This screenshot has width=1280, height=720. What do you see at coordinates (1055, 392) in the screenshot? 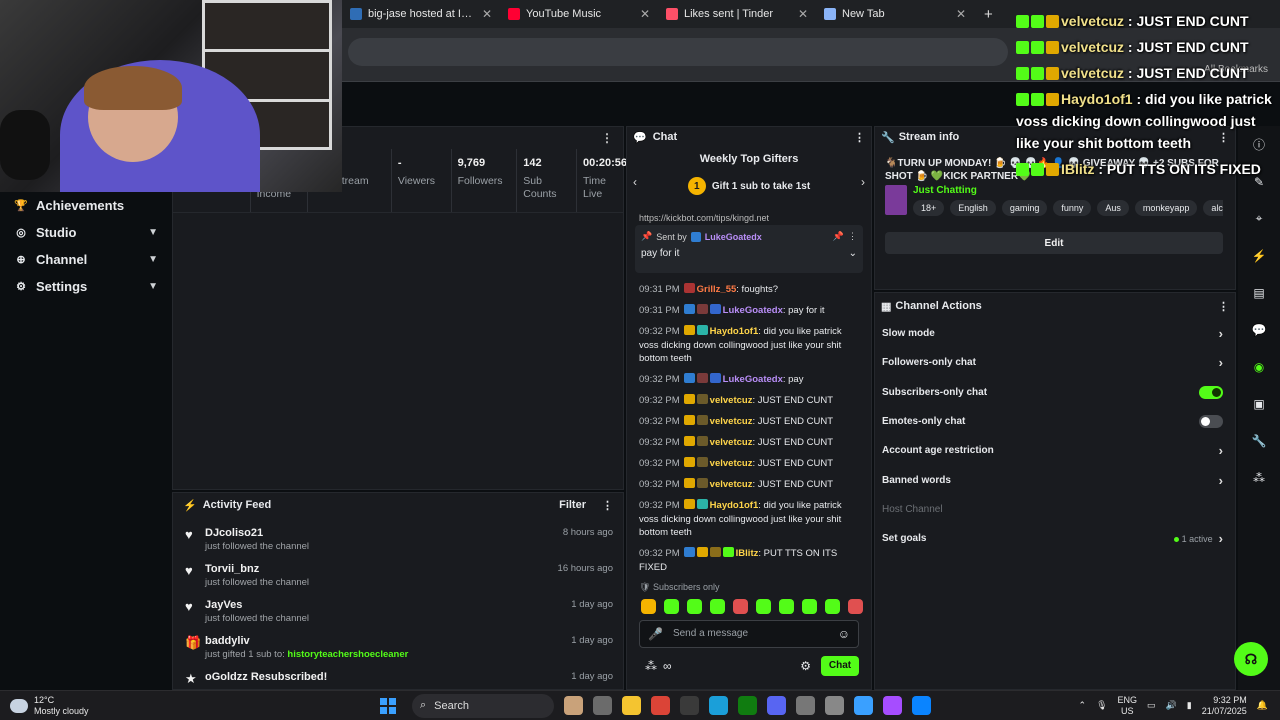
I see `action-subscribers-only-chat: Subscribers-only chat` at bounding box center [1055, 392].